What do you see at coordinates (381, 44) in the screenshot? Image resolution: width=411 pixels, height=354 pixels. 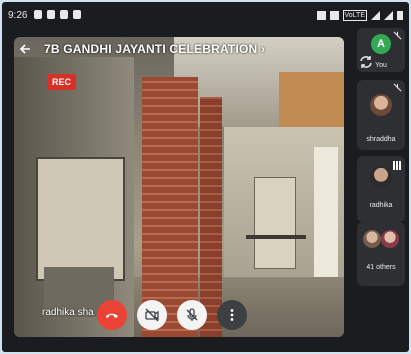 I see `self-avatar: A` at bounding box center [381, 44].